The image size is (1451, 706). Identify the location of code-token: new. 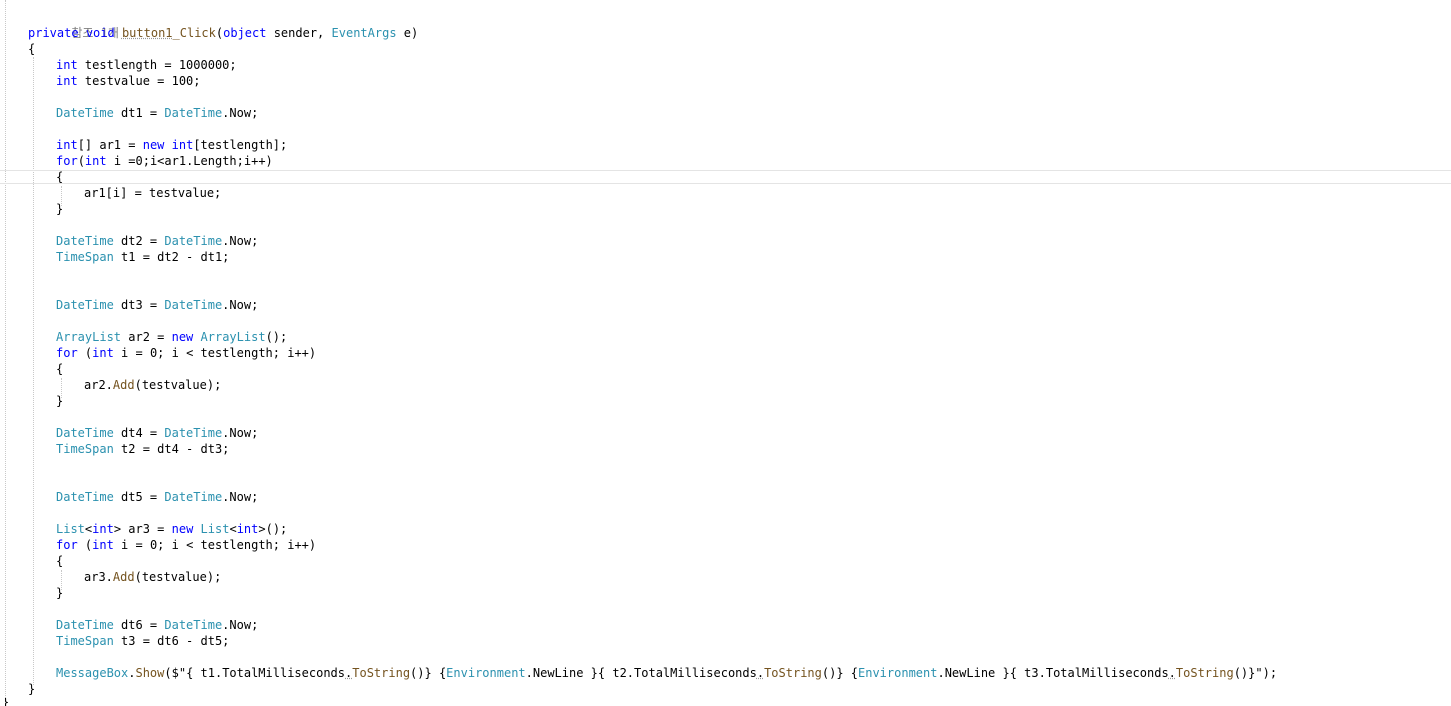
(182, 529).